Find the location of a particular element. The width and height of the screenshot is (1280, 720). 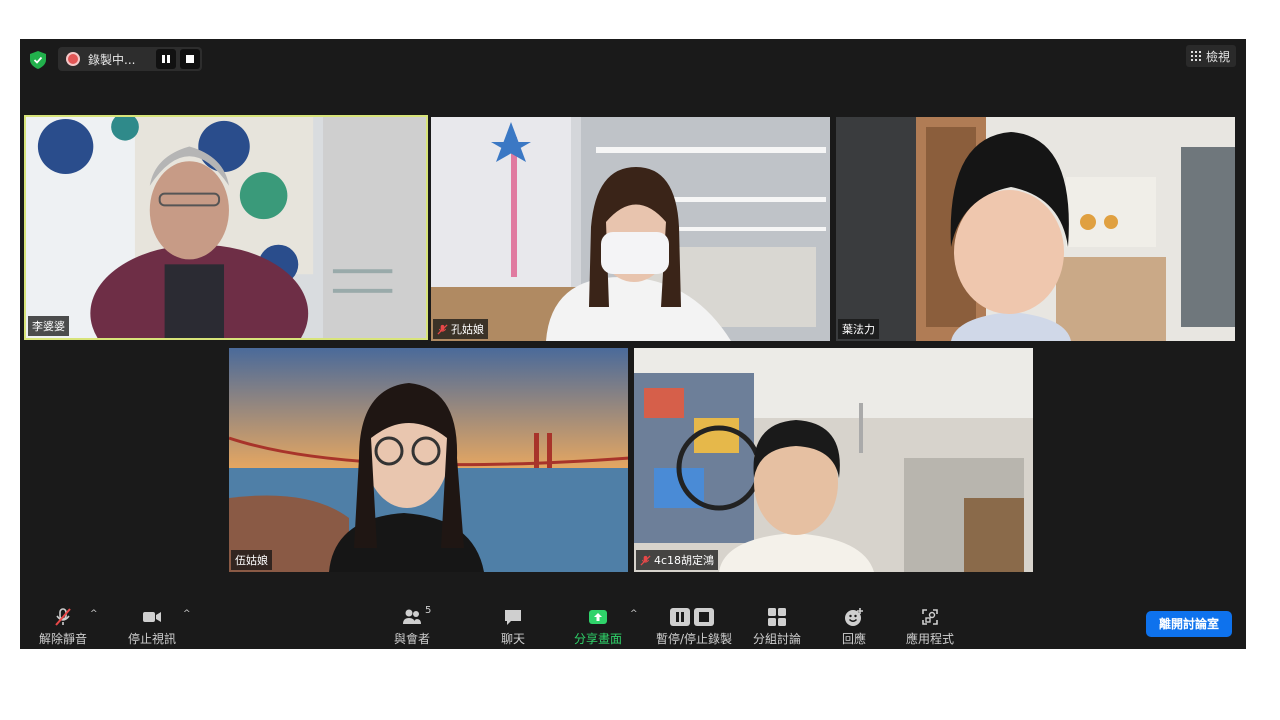

share-options-chevron-icon: ^ is located at coordinates (634, 614).